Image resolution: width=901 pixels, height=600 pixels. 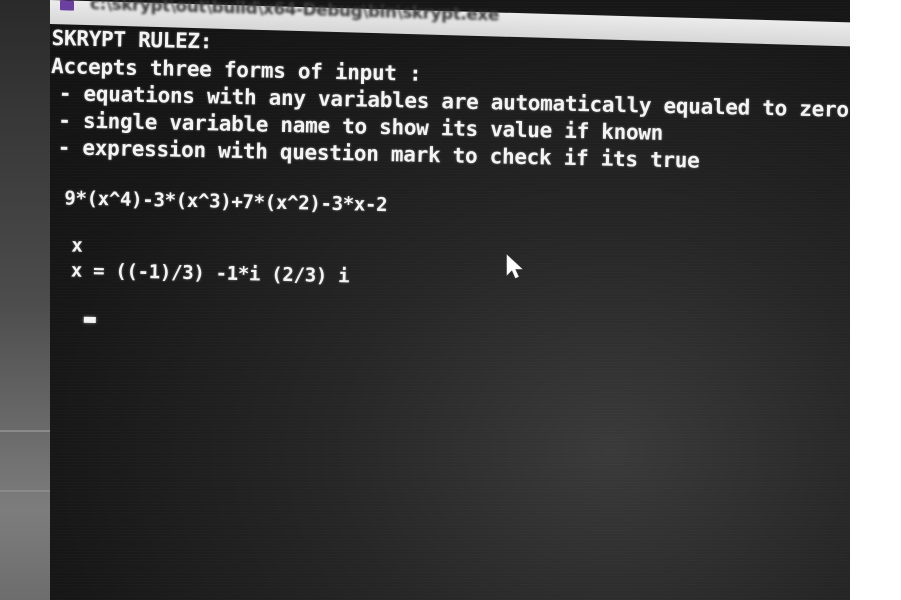 What do you see at coordinates (210, 273) in the screenshot?
I see `console-output-result: x = ((-1)/3) -1*i (2/3) i` at bounding box center [210, 273].